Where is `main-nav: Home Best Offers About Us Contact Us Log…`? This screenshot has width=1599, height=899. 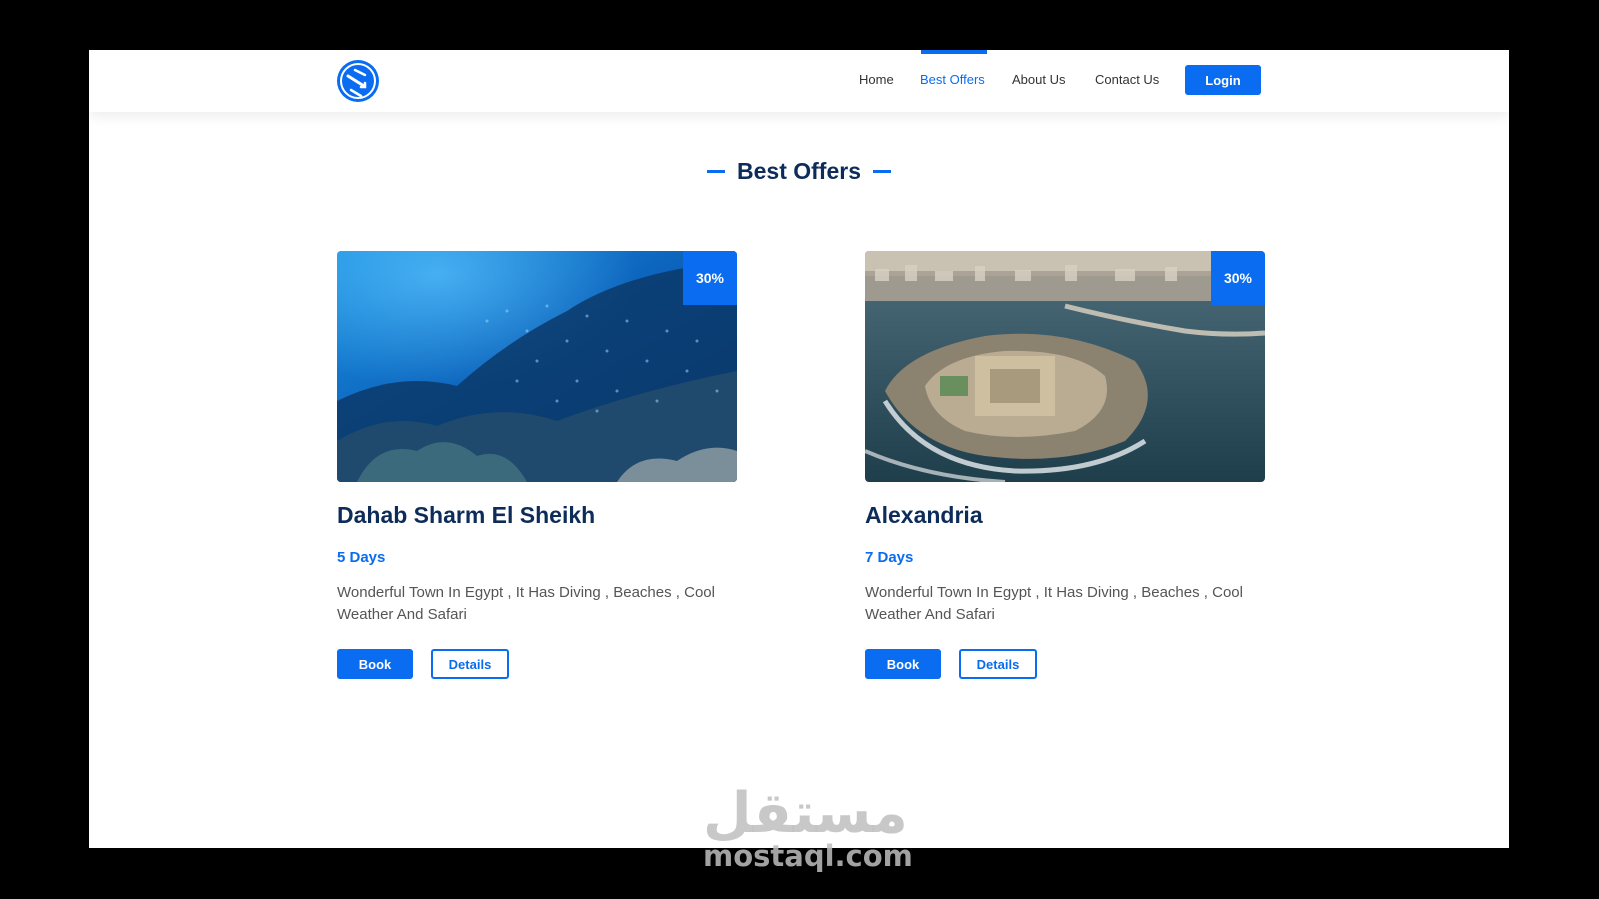 main-nav: Home Best Offers About Us Contact Us Log… is located at coordinates (799, 81).